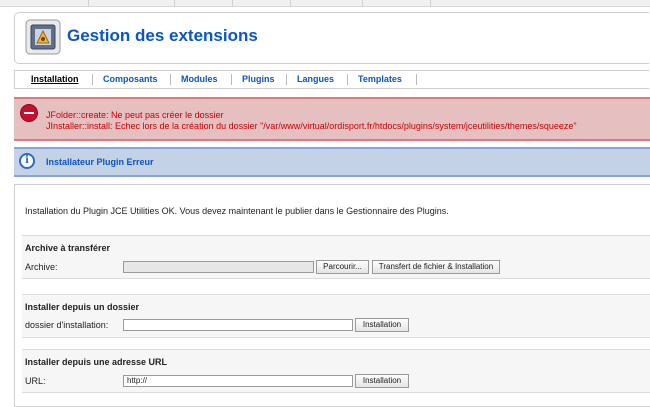  Describe the element at coordinates (100, 162) in the screenshot. I see `notice-message: Installateur Plugin Erreur` at that location.